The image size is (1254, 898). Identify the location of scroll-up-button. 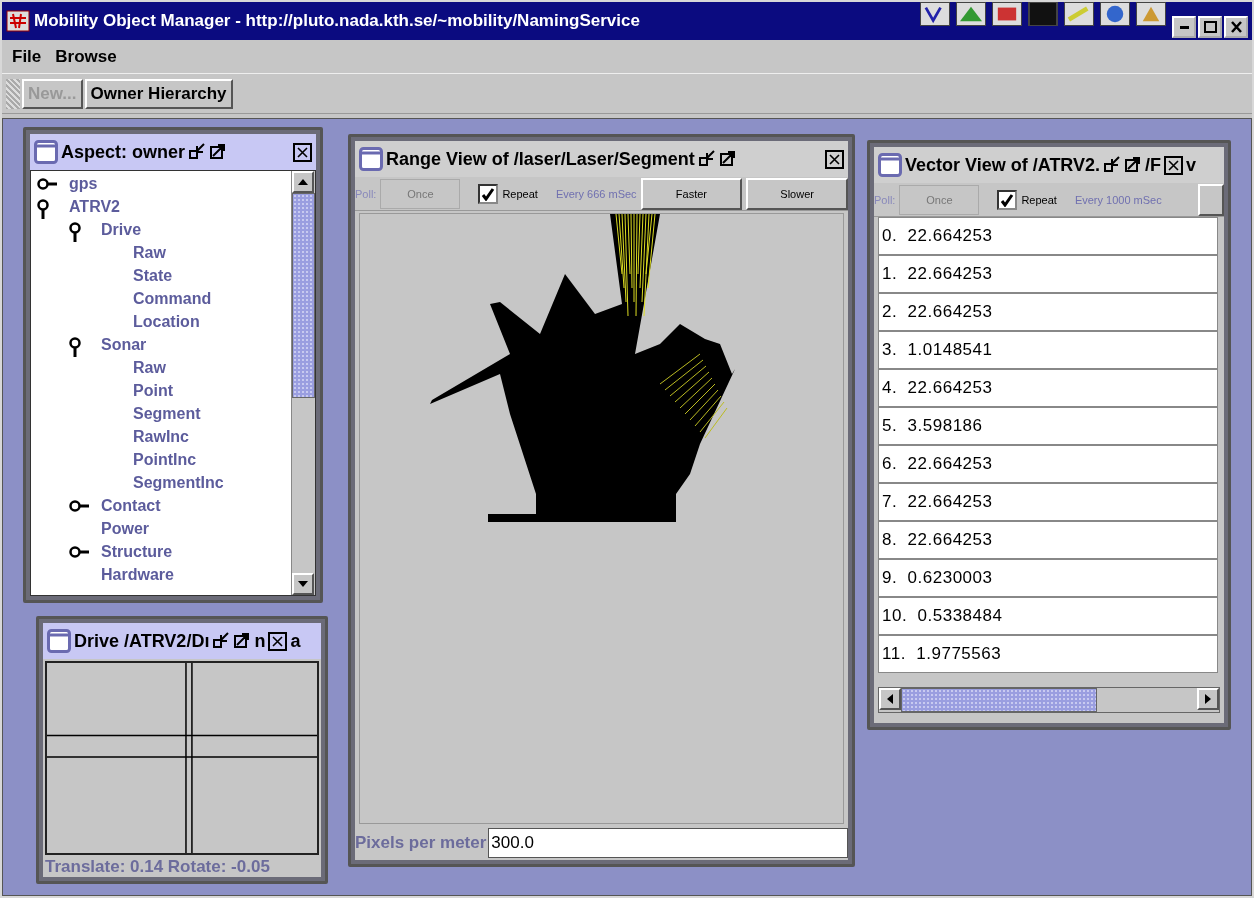
(303, 182).